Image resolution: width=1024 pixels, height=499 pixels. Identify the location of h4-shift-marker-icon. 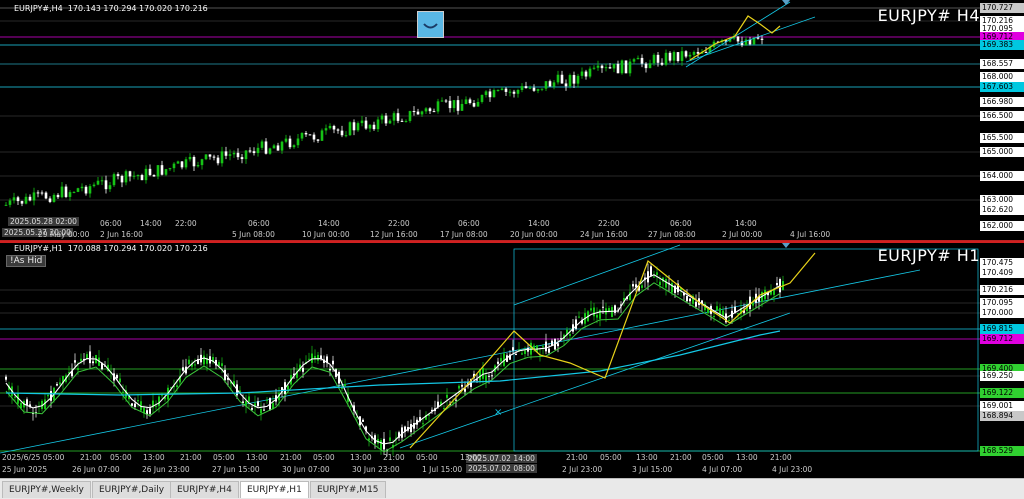
(786, 2).